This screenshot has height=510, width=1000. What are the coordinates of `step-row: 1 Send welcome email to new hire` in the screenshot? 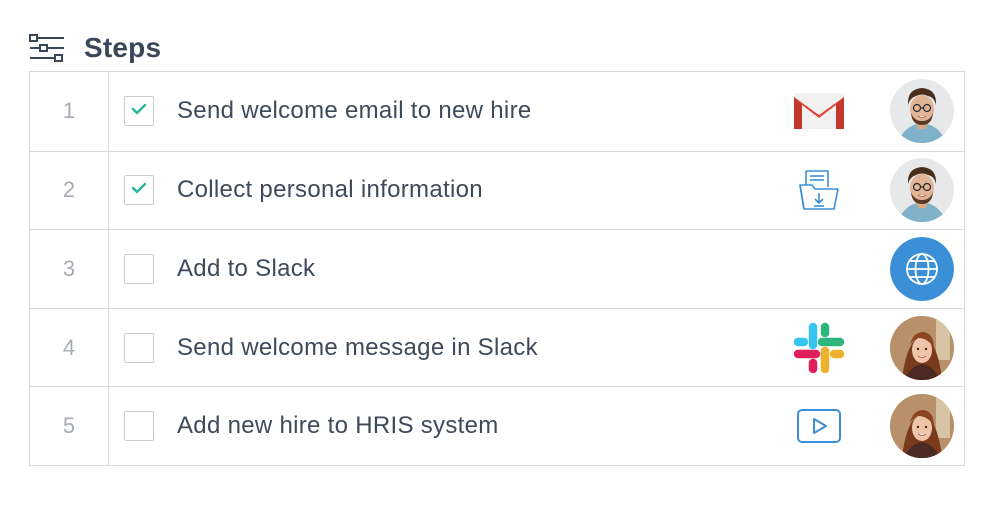 It's located at (497, 111).